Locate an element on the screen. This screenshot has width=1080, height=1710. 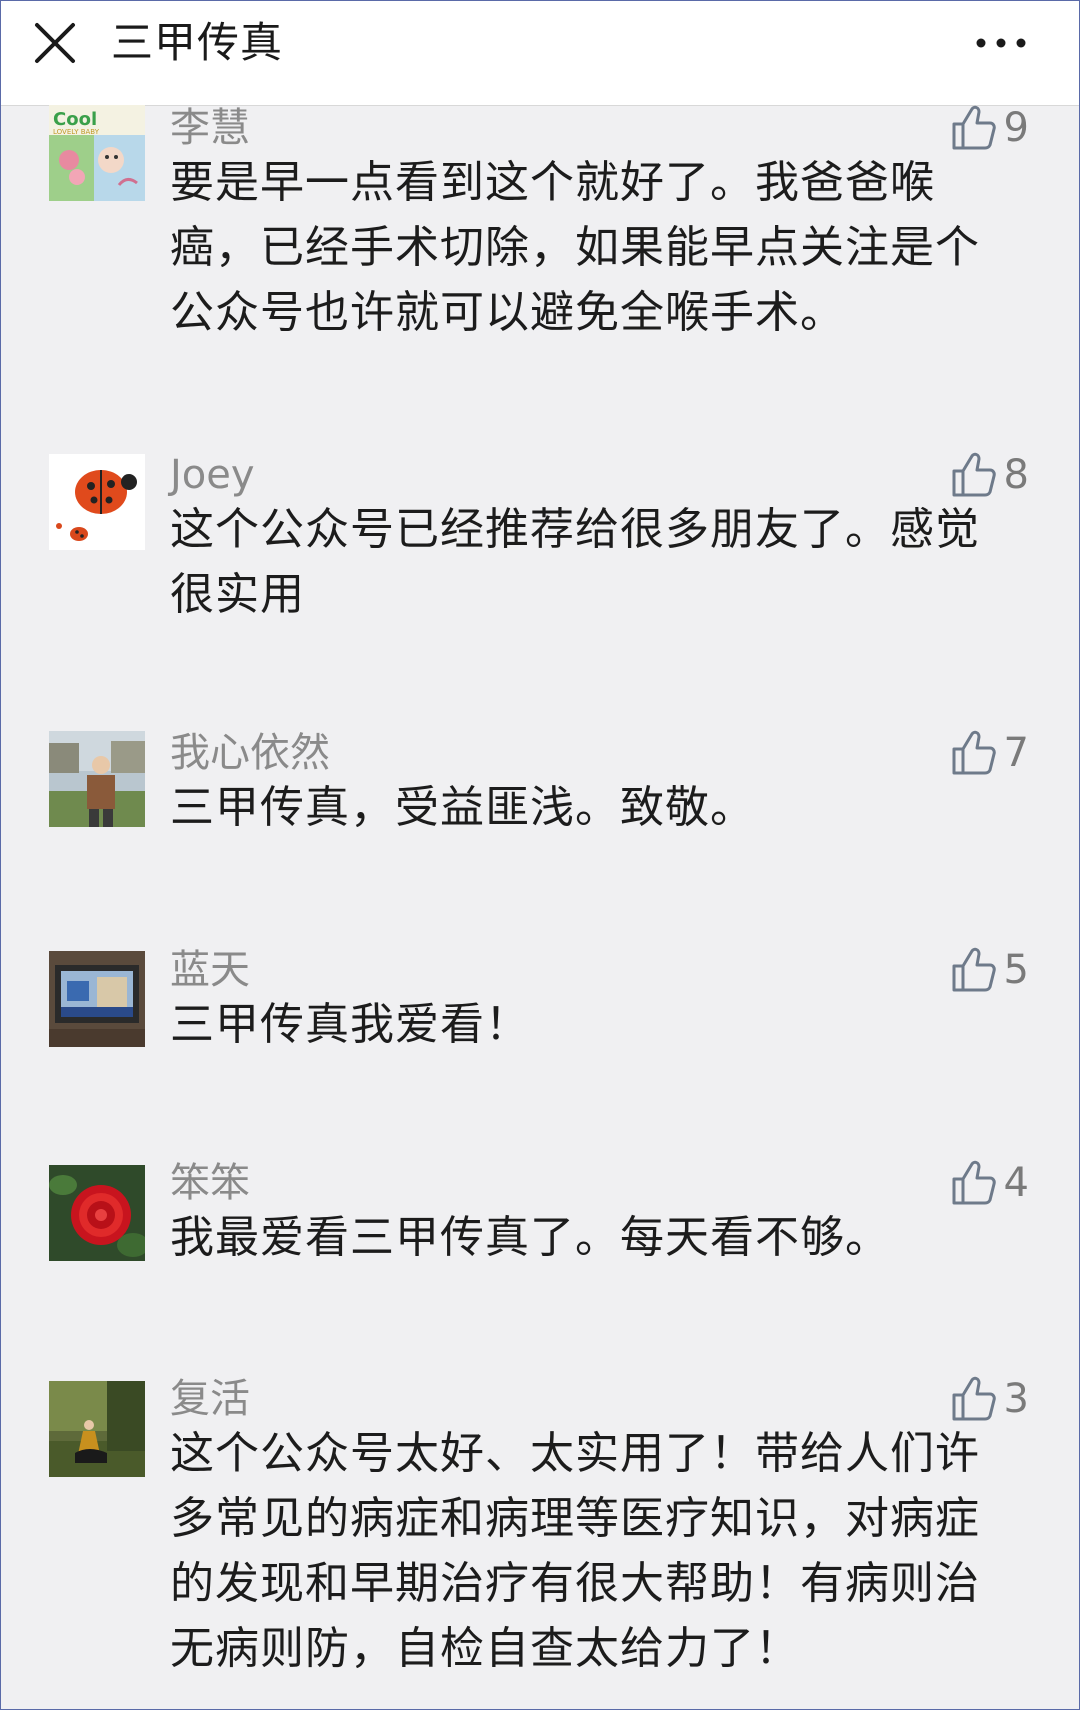
like-count: 3 is located at coordinates (1016, 1399).